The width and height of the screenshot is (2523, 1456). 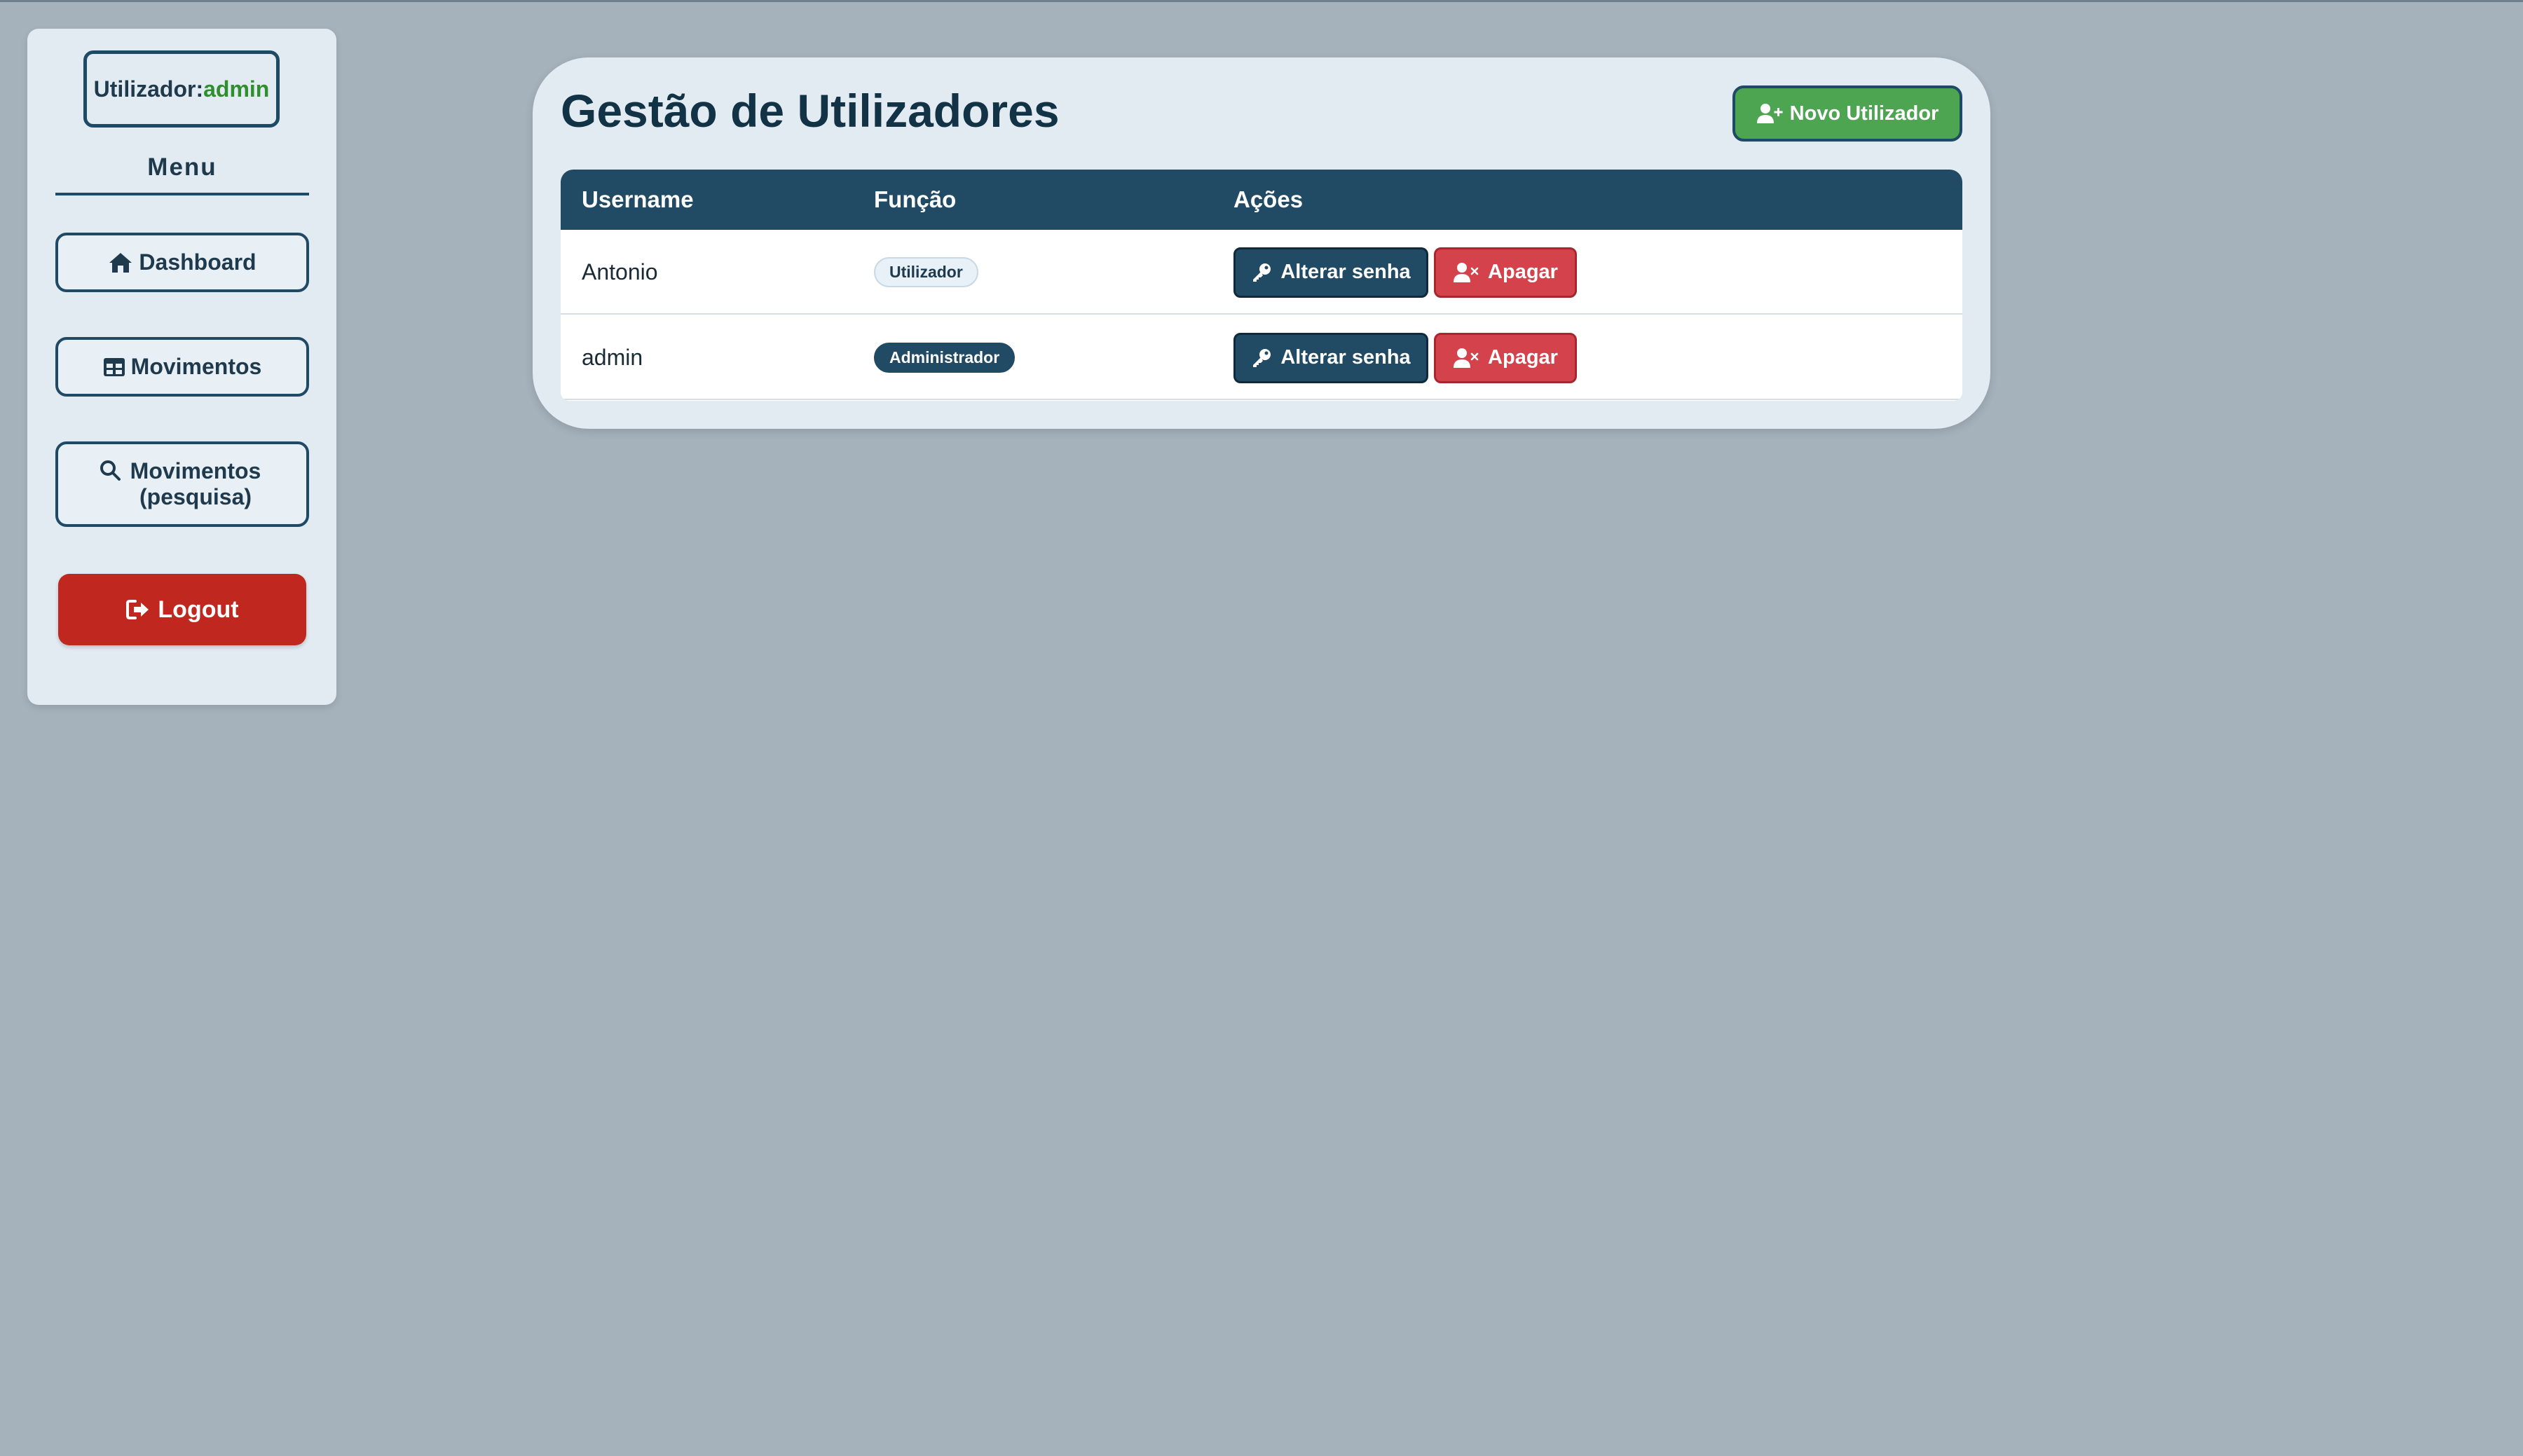 I want to click on current-user-box: Utilizador: admin, so click(x=181, y=89).